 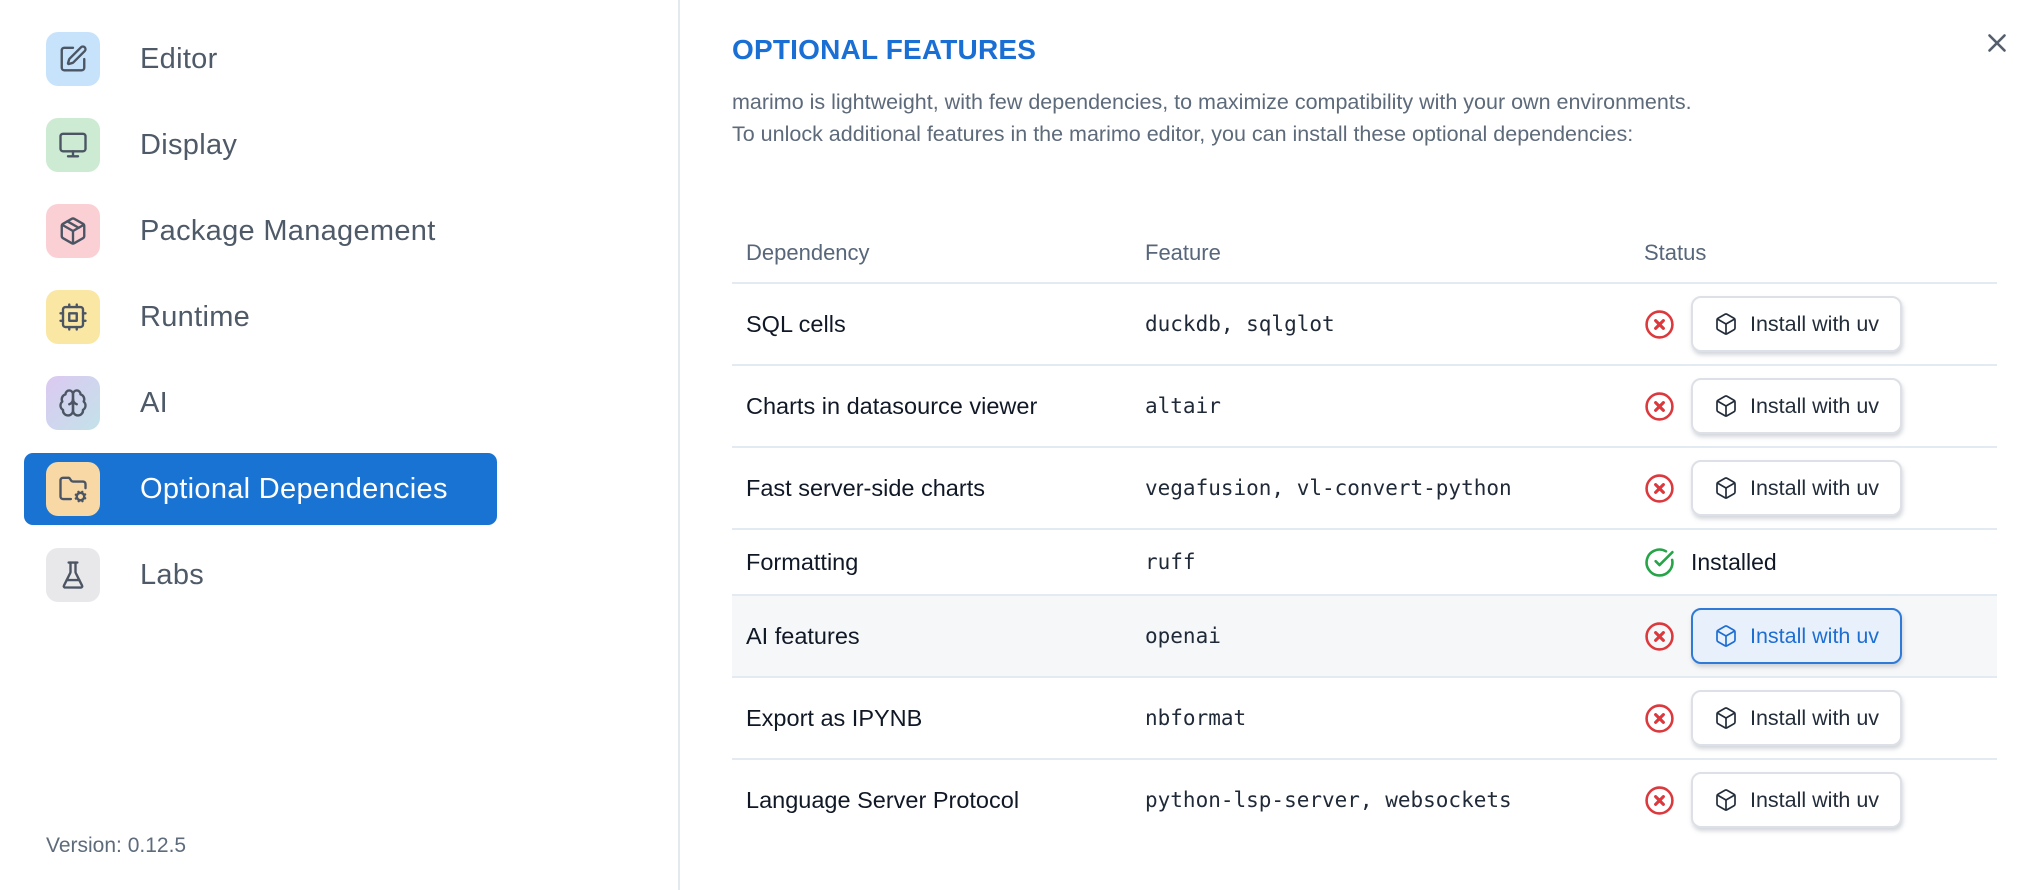 I want to click on column-header-dependency: Dependency, so click(x=808, y=252).